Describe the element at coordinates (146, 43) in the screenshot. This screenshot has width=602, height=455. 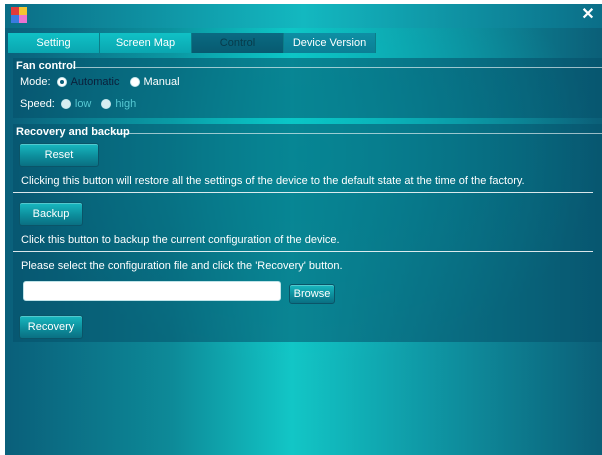
I see `tab-screen-map: Screen Map` at that location.